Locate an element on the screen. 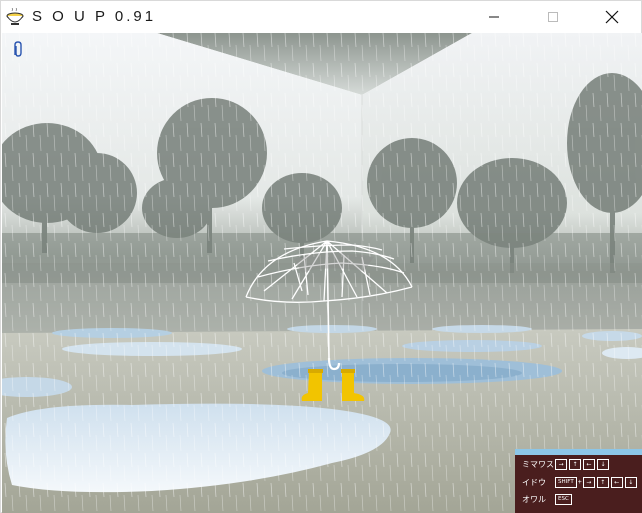  soup-bowl-icon is located at coordinates (15, 16).